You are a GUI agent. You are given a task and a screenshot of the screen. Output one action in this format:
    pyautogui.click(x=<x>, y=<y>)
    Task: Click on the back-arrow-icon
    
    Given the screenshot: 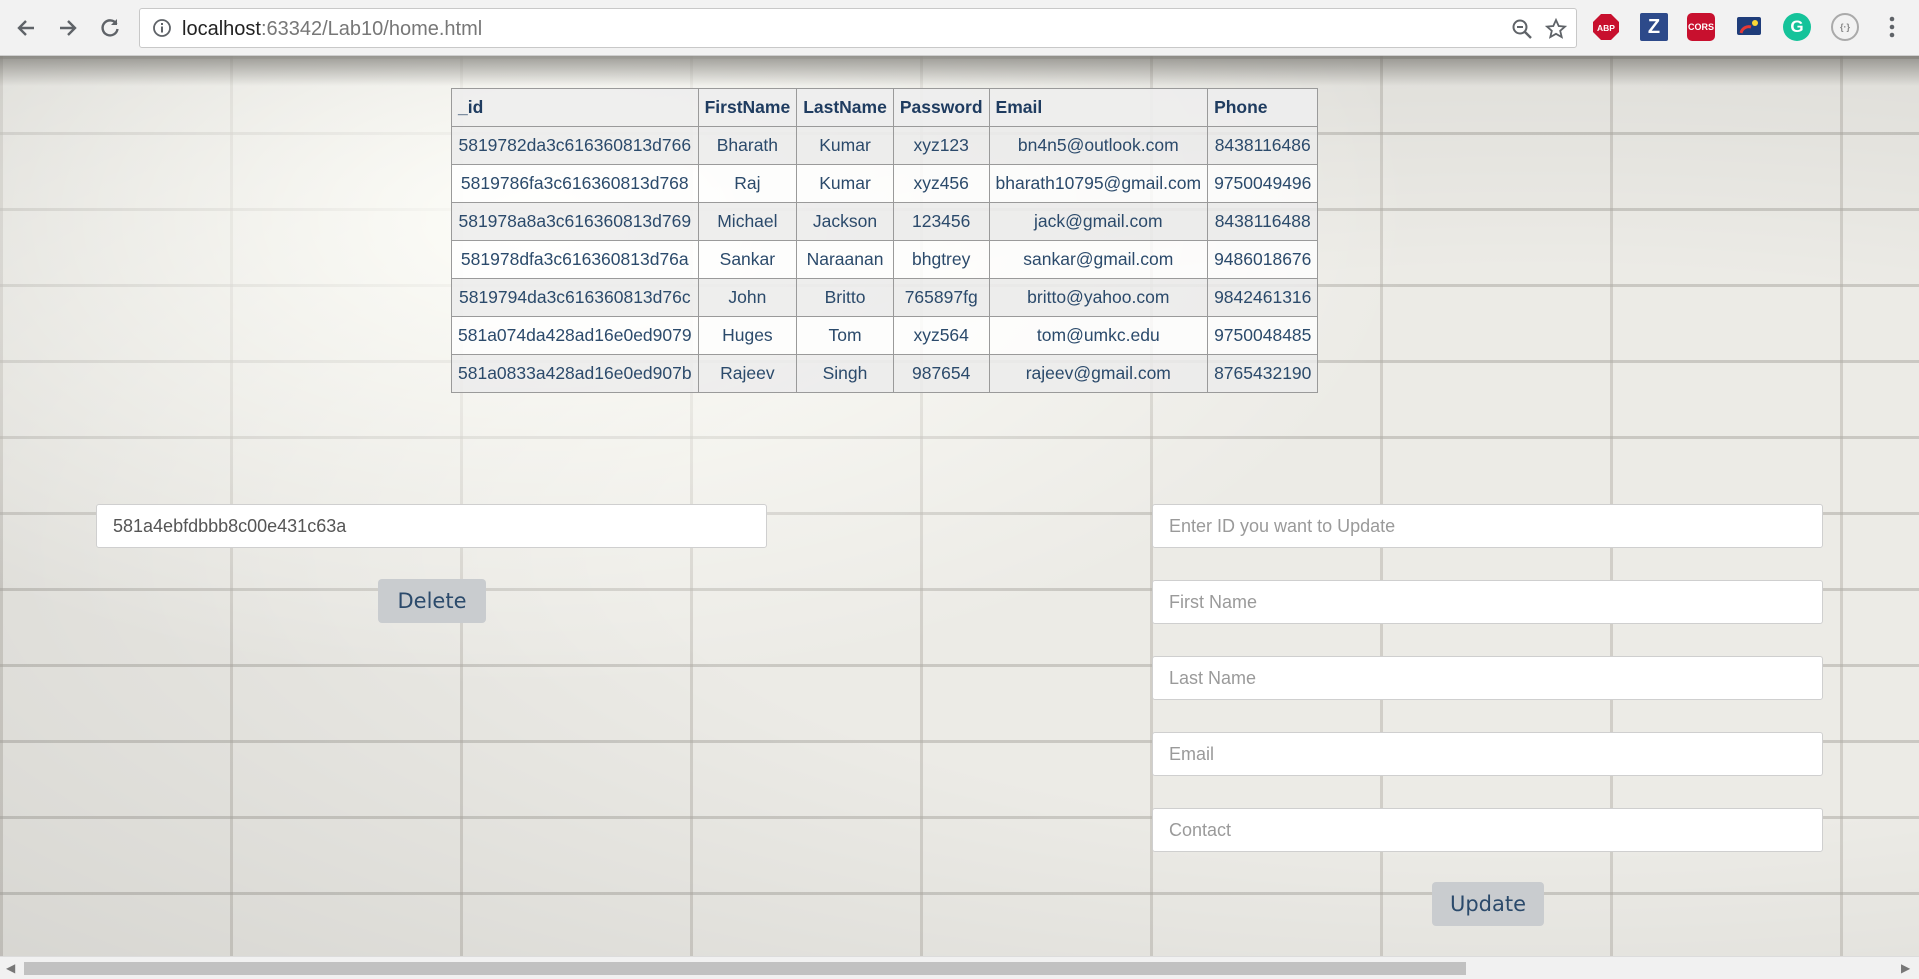 What is the action you would take?
    pyautogui.click(x=25, y=28)
    